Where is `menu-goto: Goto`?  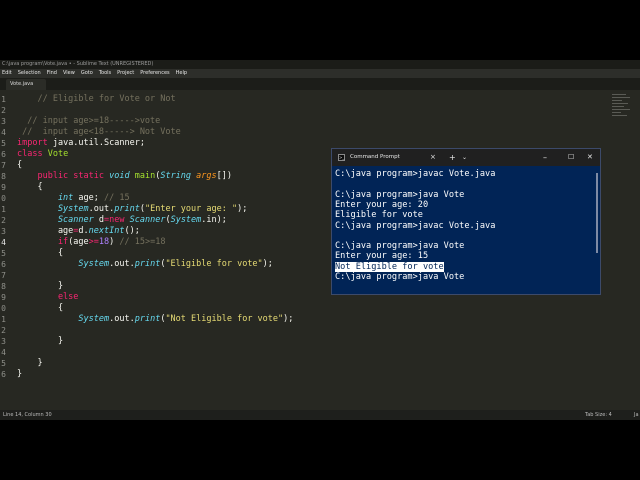 menu-goto: Goto is located at coordinates (87, 73).